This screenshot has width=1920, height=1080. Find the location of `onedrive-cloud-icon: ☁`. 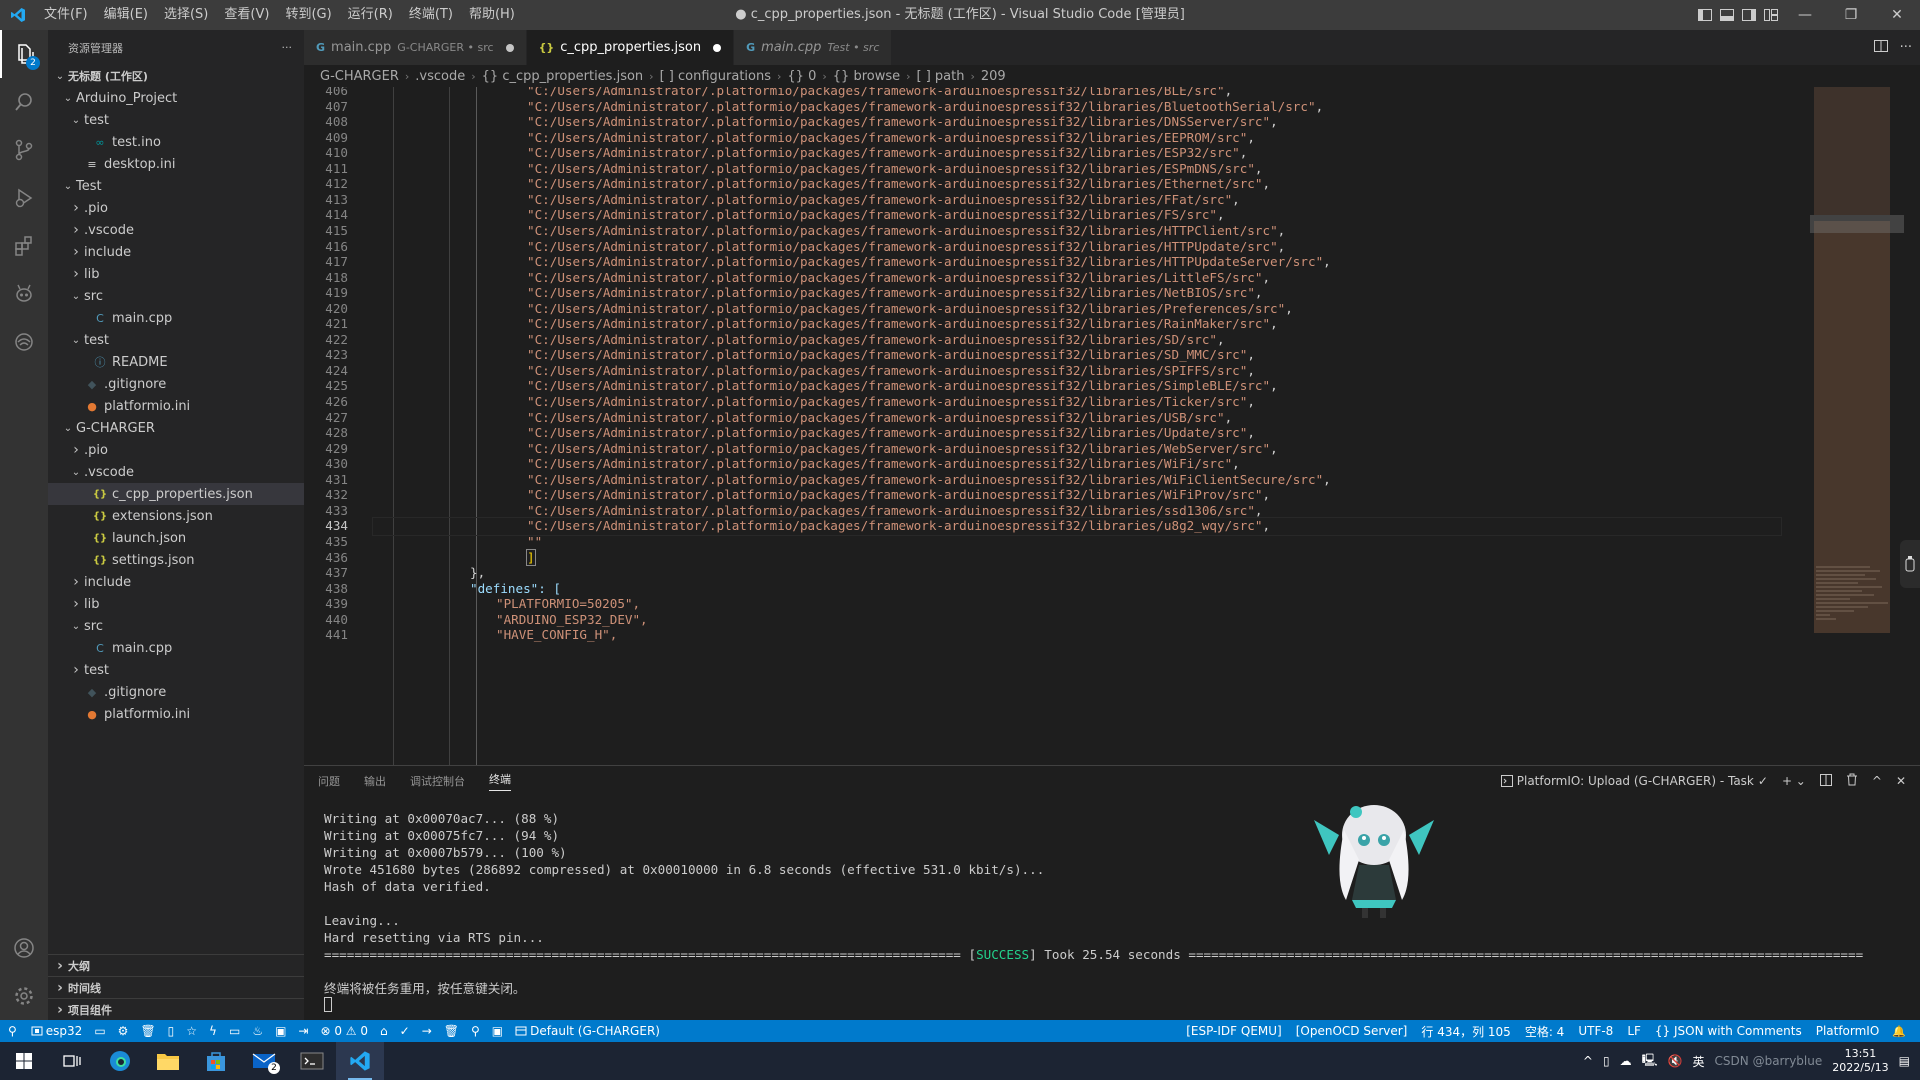

onedrive-cloud-icon: ☁ is located at coordinates (1626, 1061).